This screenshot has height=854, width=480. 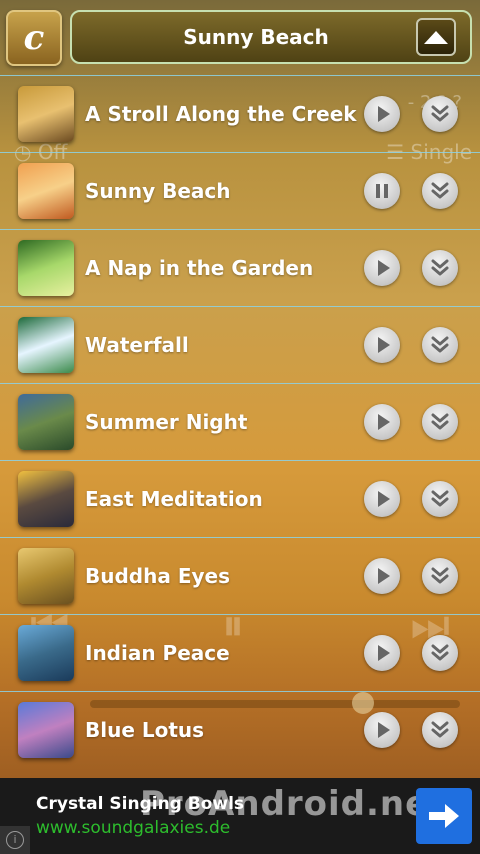 I want to click on arrow-right-icon, so click(x=444, y=816).